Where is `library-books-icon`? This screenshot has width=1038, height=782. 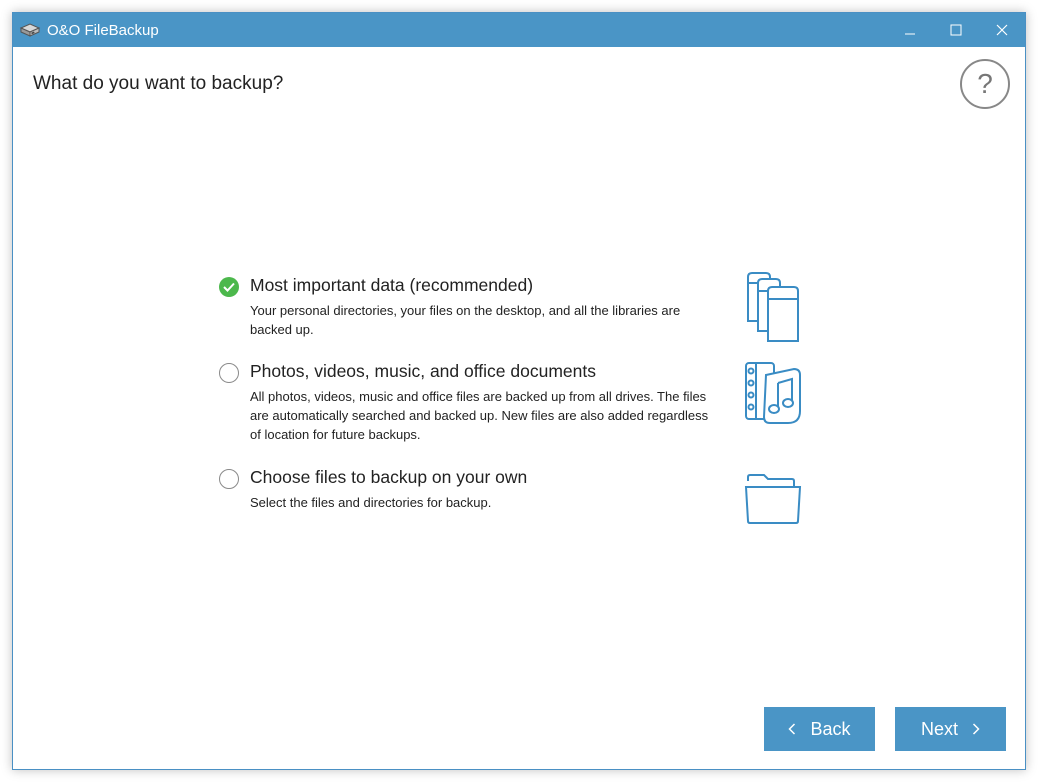 library-books-icon is located at coordinates (774, 309).